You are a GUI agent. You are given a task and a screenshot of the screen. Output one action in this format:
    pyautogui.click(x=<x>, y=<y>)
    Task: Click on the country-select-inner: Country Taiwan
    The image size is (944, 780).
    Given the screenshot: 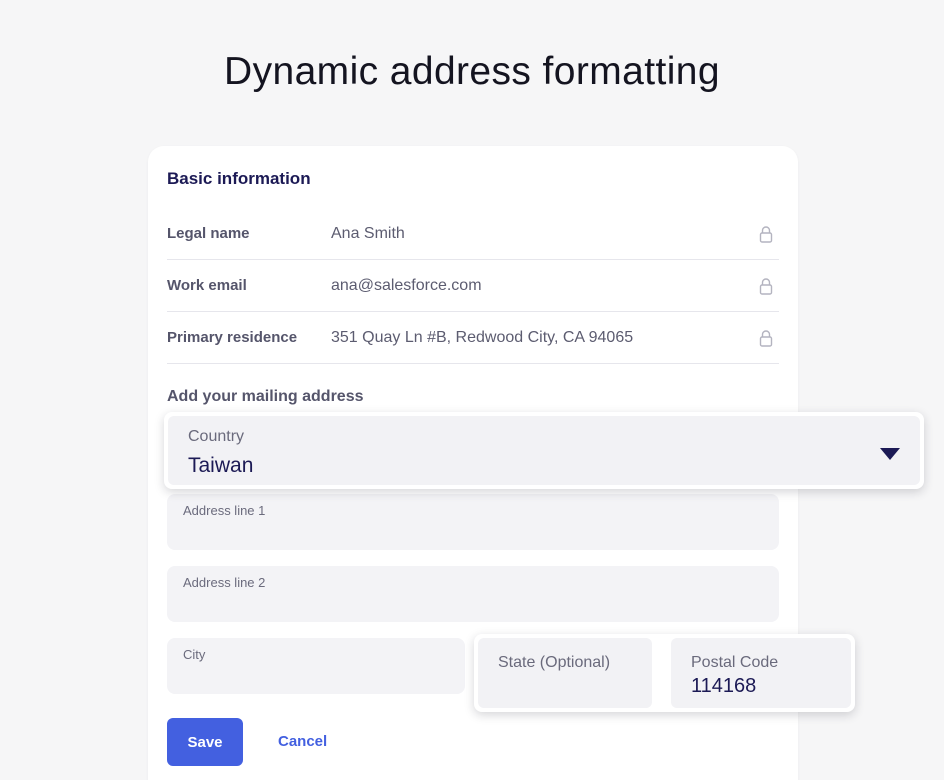 What is the action you would take?
    pyautogui.click(x=544, y=450)
    